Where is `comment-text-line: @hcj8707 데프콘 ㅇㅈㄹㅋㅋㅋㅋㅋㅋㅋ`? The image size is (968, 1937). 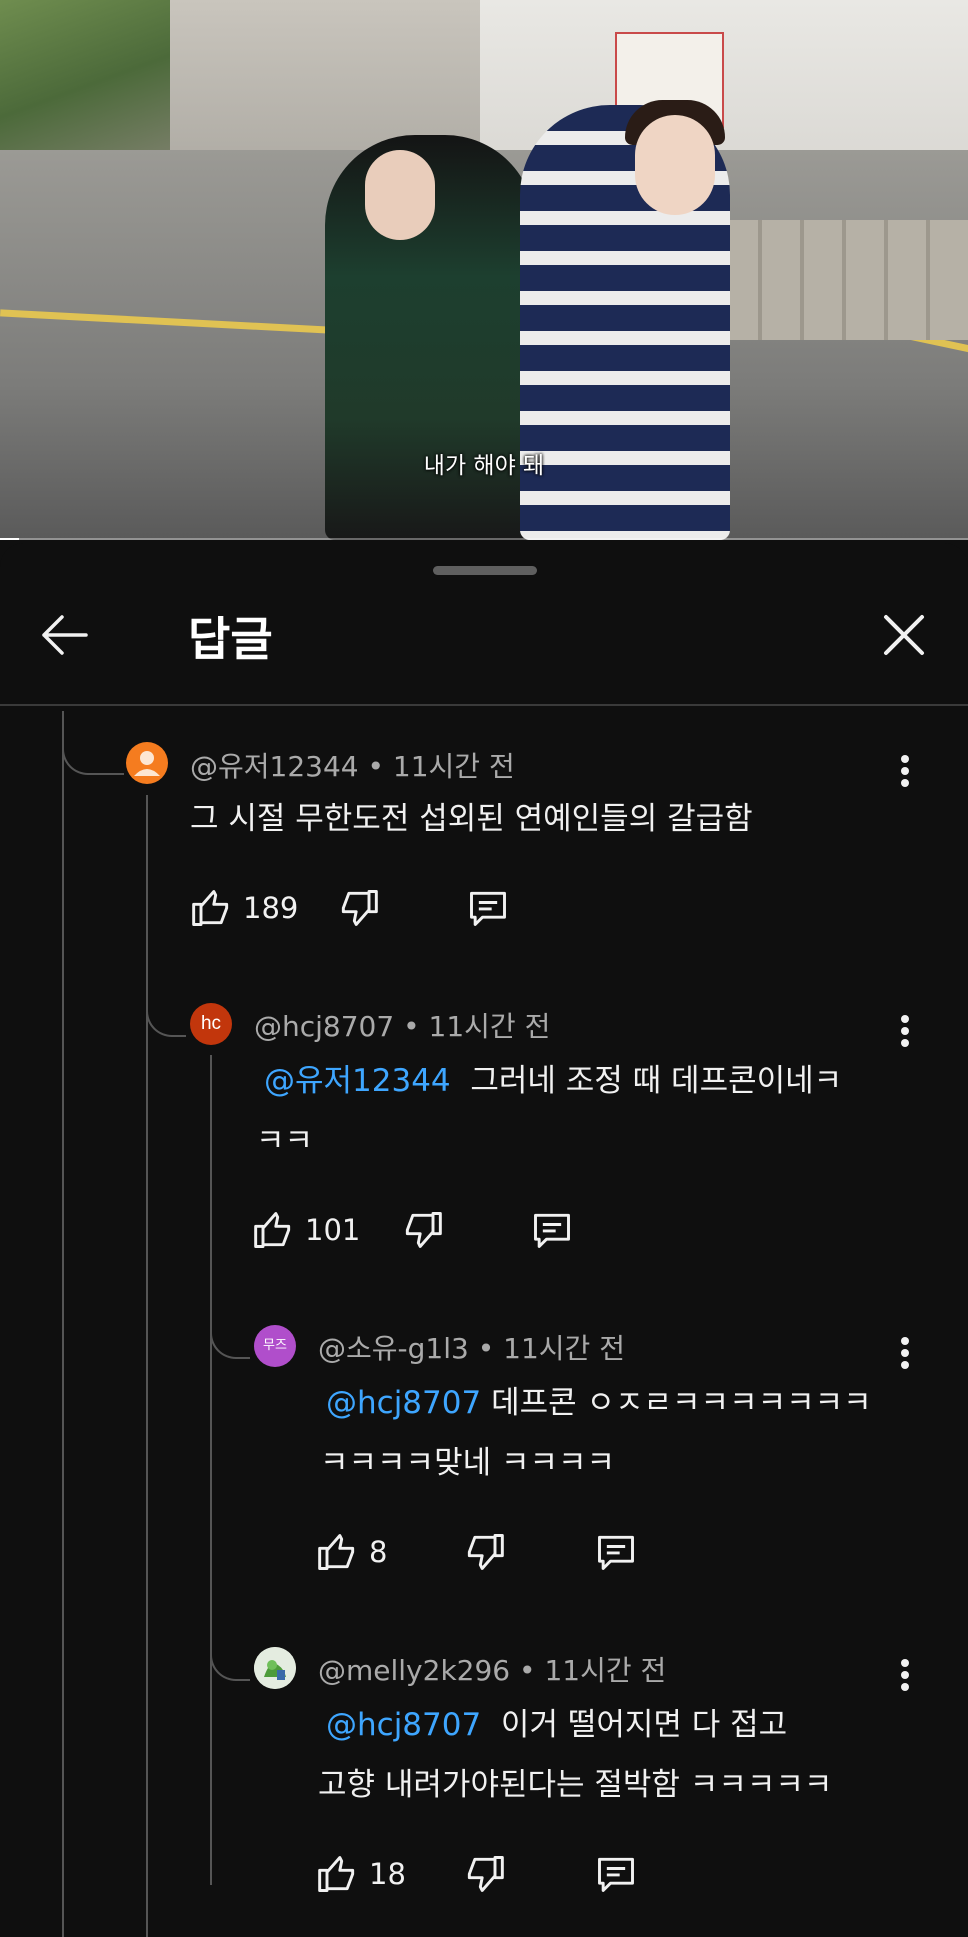 comment-text-line: @hcj8707 데프콘 ㅇㅈㄹㅋㅋㅋㅋㅋㅋㅋ is located at coordinates (596, 1403).